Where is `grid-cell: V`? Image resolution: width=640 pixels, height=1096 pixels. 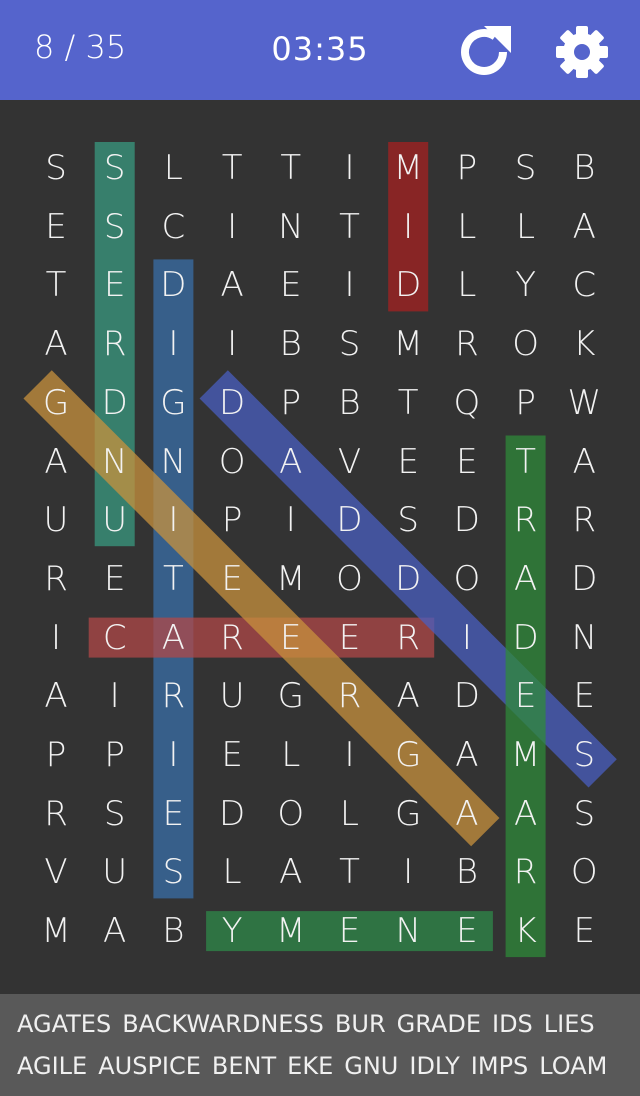 grid-cell: V is located at coordinates (56, 872).